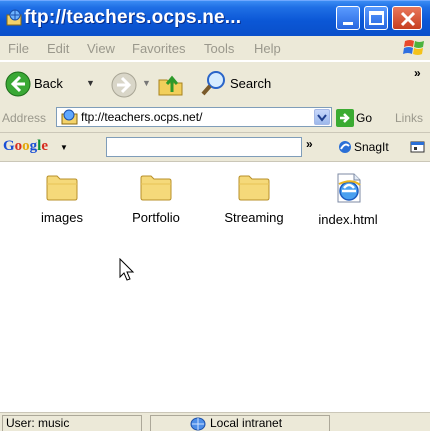 Image resolution: width=430 pixels, height=431 pixels. I want to click on google-search-input, so click(204, 147).